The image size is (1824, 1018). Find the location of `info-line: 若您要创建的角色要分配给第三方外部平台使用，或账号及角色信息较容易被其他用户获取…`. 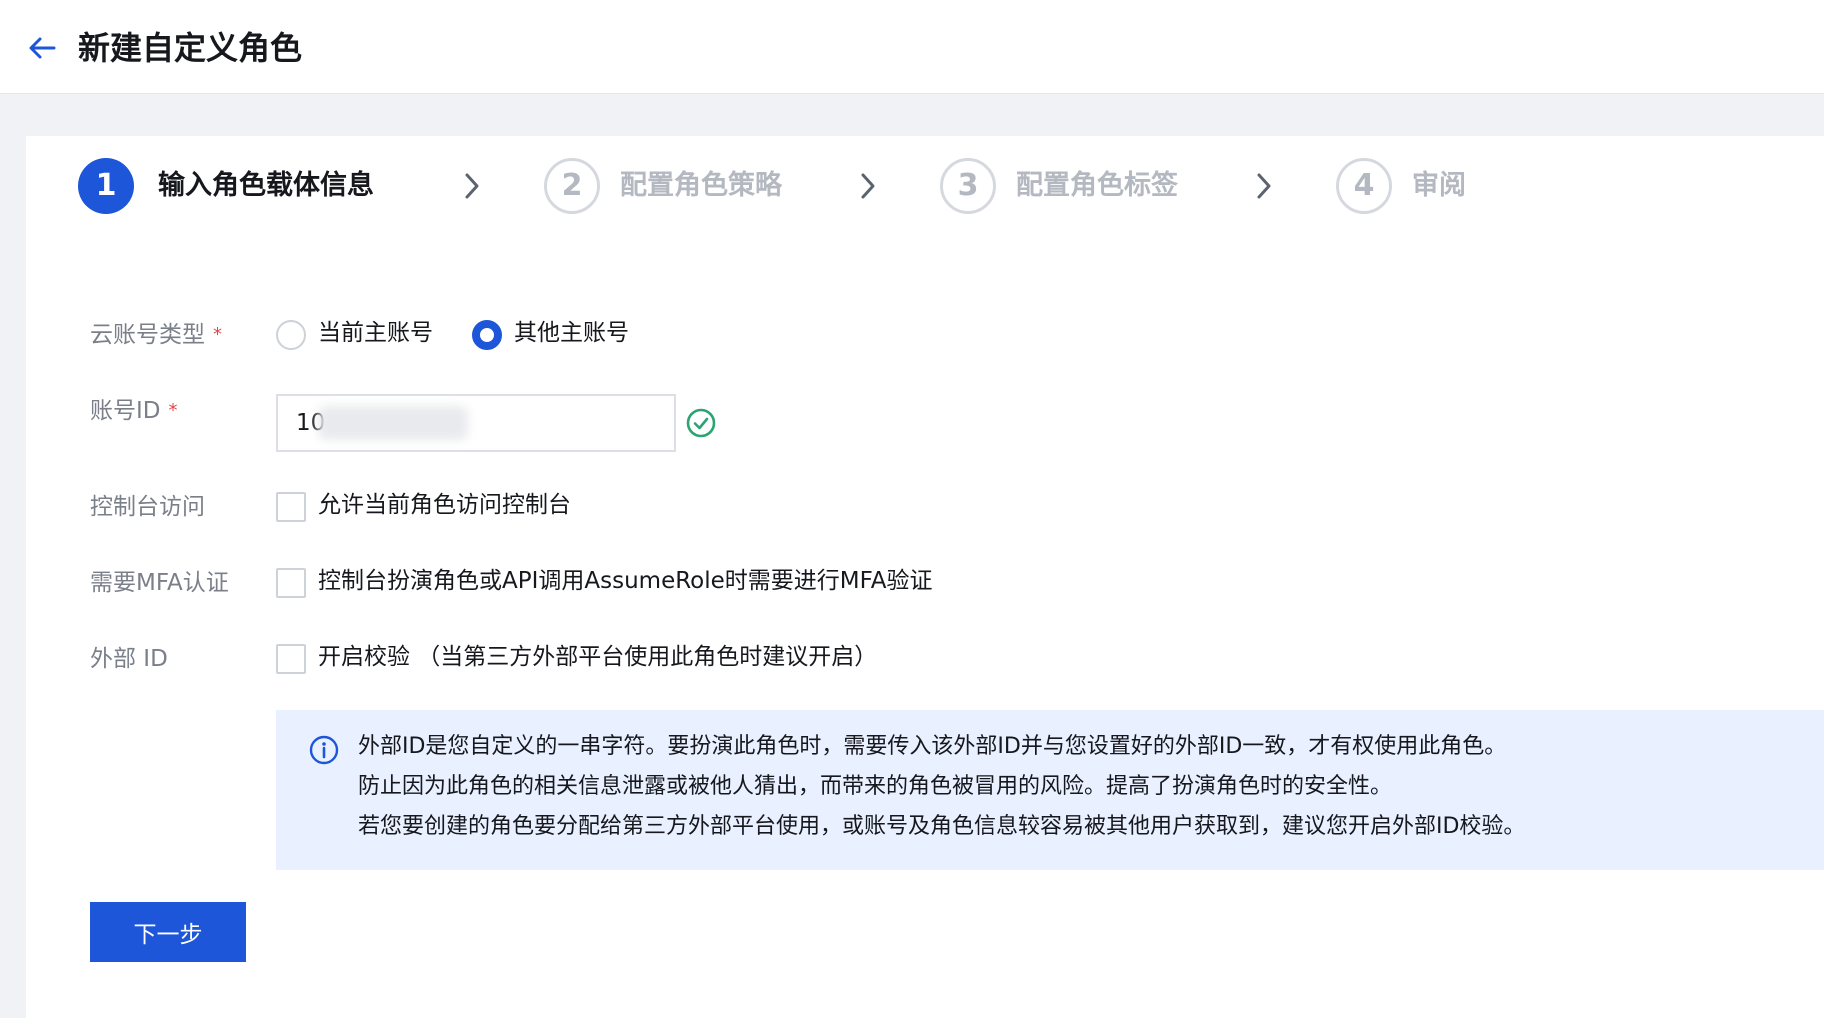

info-line: 若您要创建的角色要分配给第三方外部平台使用，或账号及角色信息较容易被其他用户获取… is located at coordinates (942, 826).